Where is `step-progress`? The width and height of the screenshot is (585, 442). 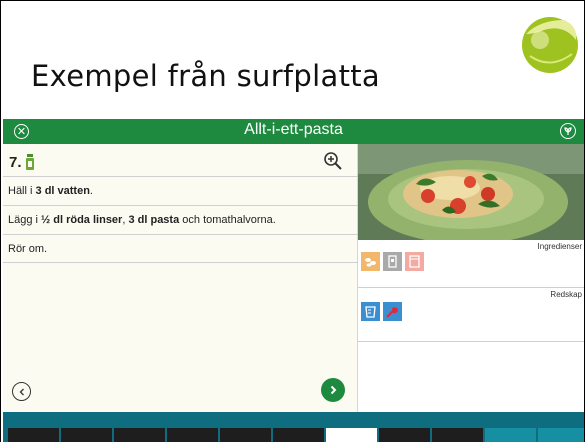 step-progress is located at coordinates (296, 435).